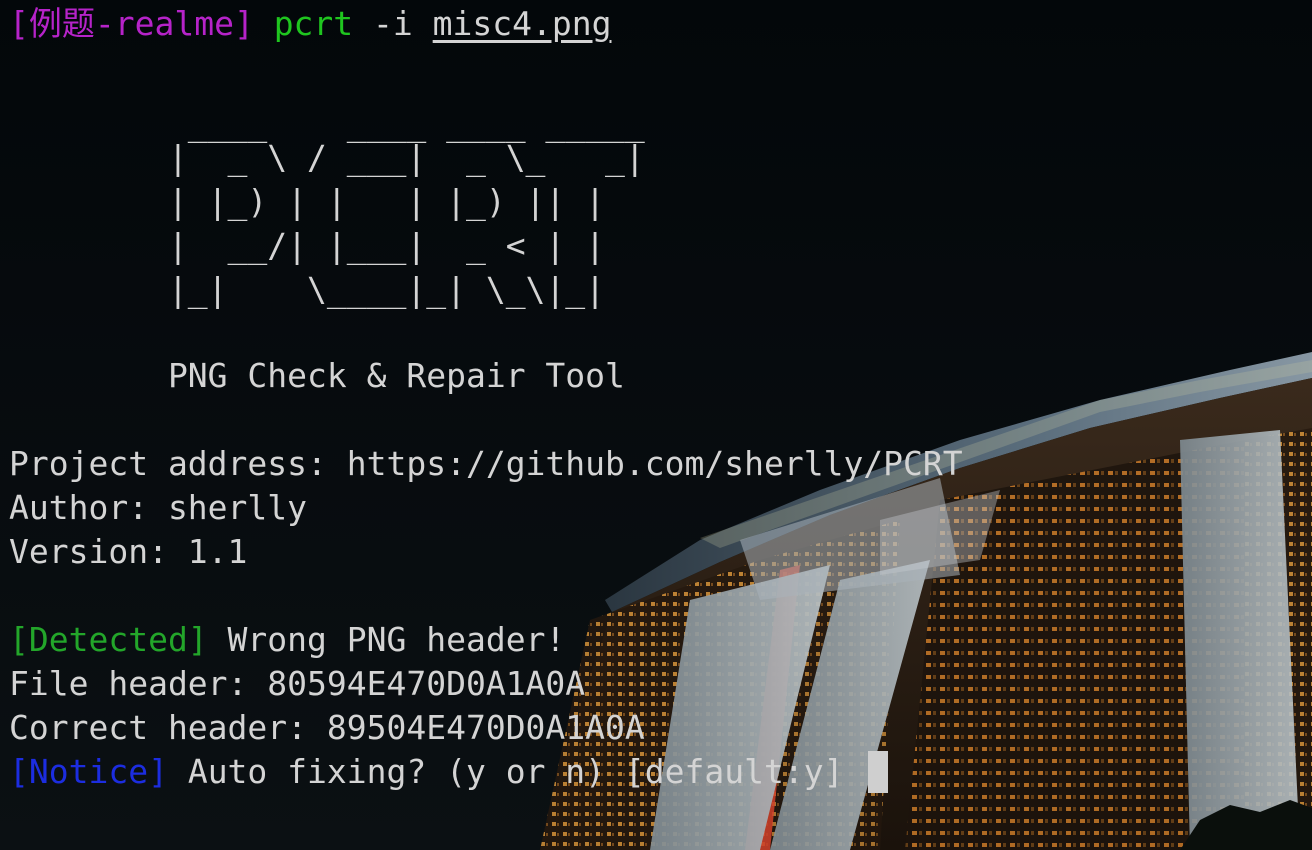  Describe the element at coordinates (307, 245) in the screenshot. I see `ascii-banner-line: | __/| |___| _ < | |` at that location.